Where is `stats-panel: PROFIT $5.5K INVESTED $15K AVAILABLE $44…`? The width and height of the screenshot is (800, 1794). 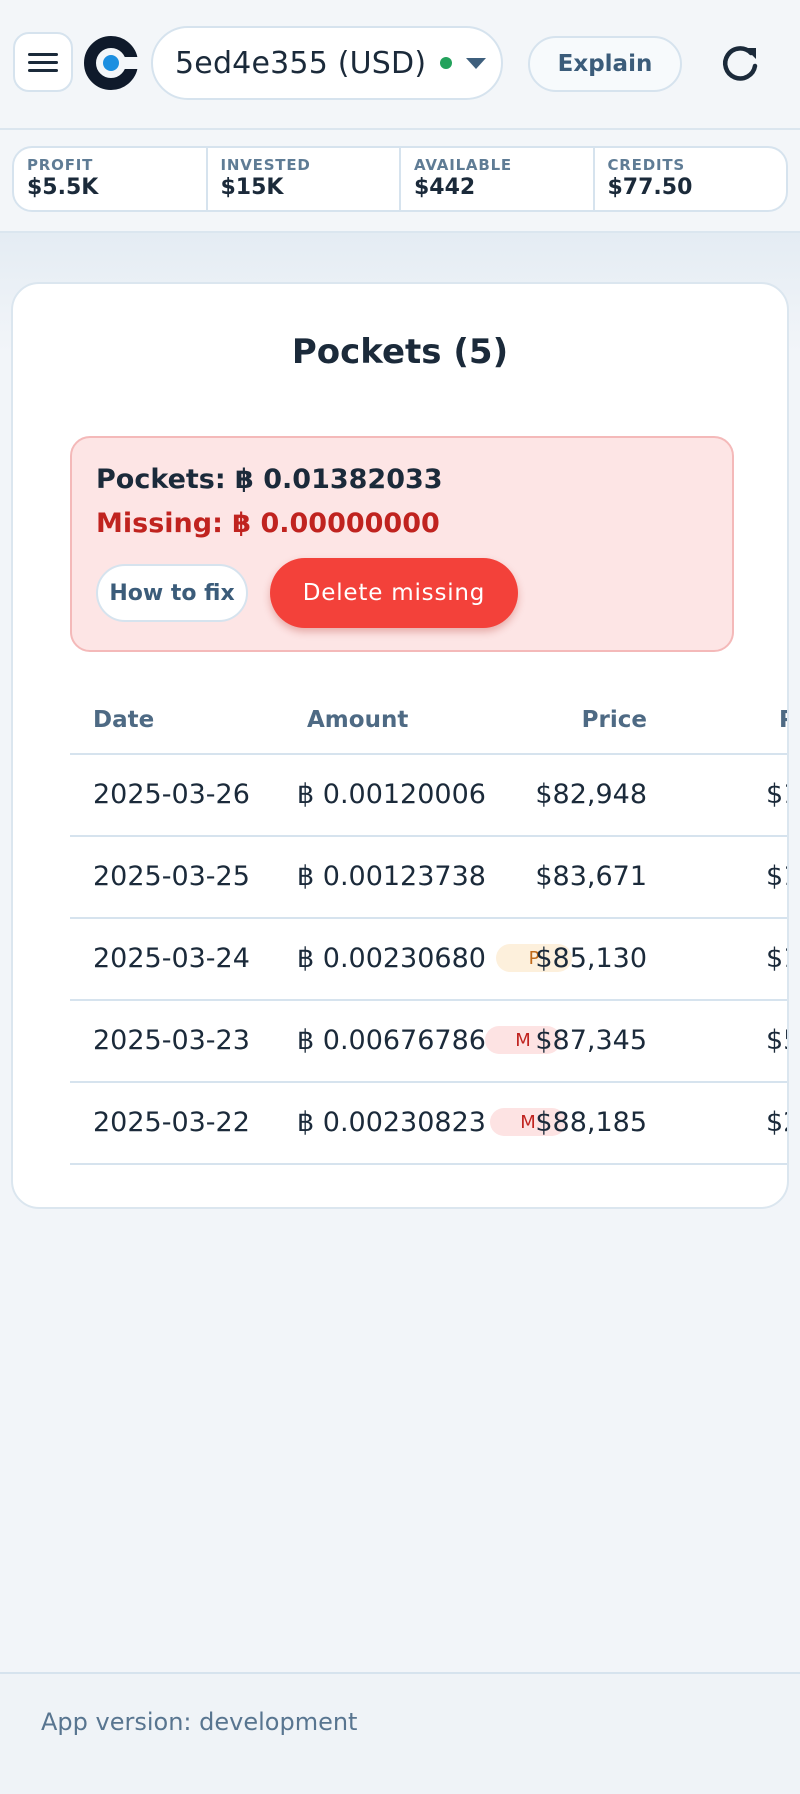 stats-panel: PROFIT $5.5K INVESTED $15K AVAILABLE $44… is located at coordinates (400, 179).